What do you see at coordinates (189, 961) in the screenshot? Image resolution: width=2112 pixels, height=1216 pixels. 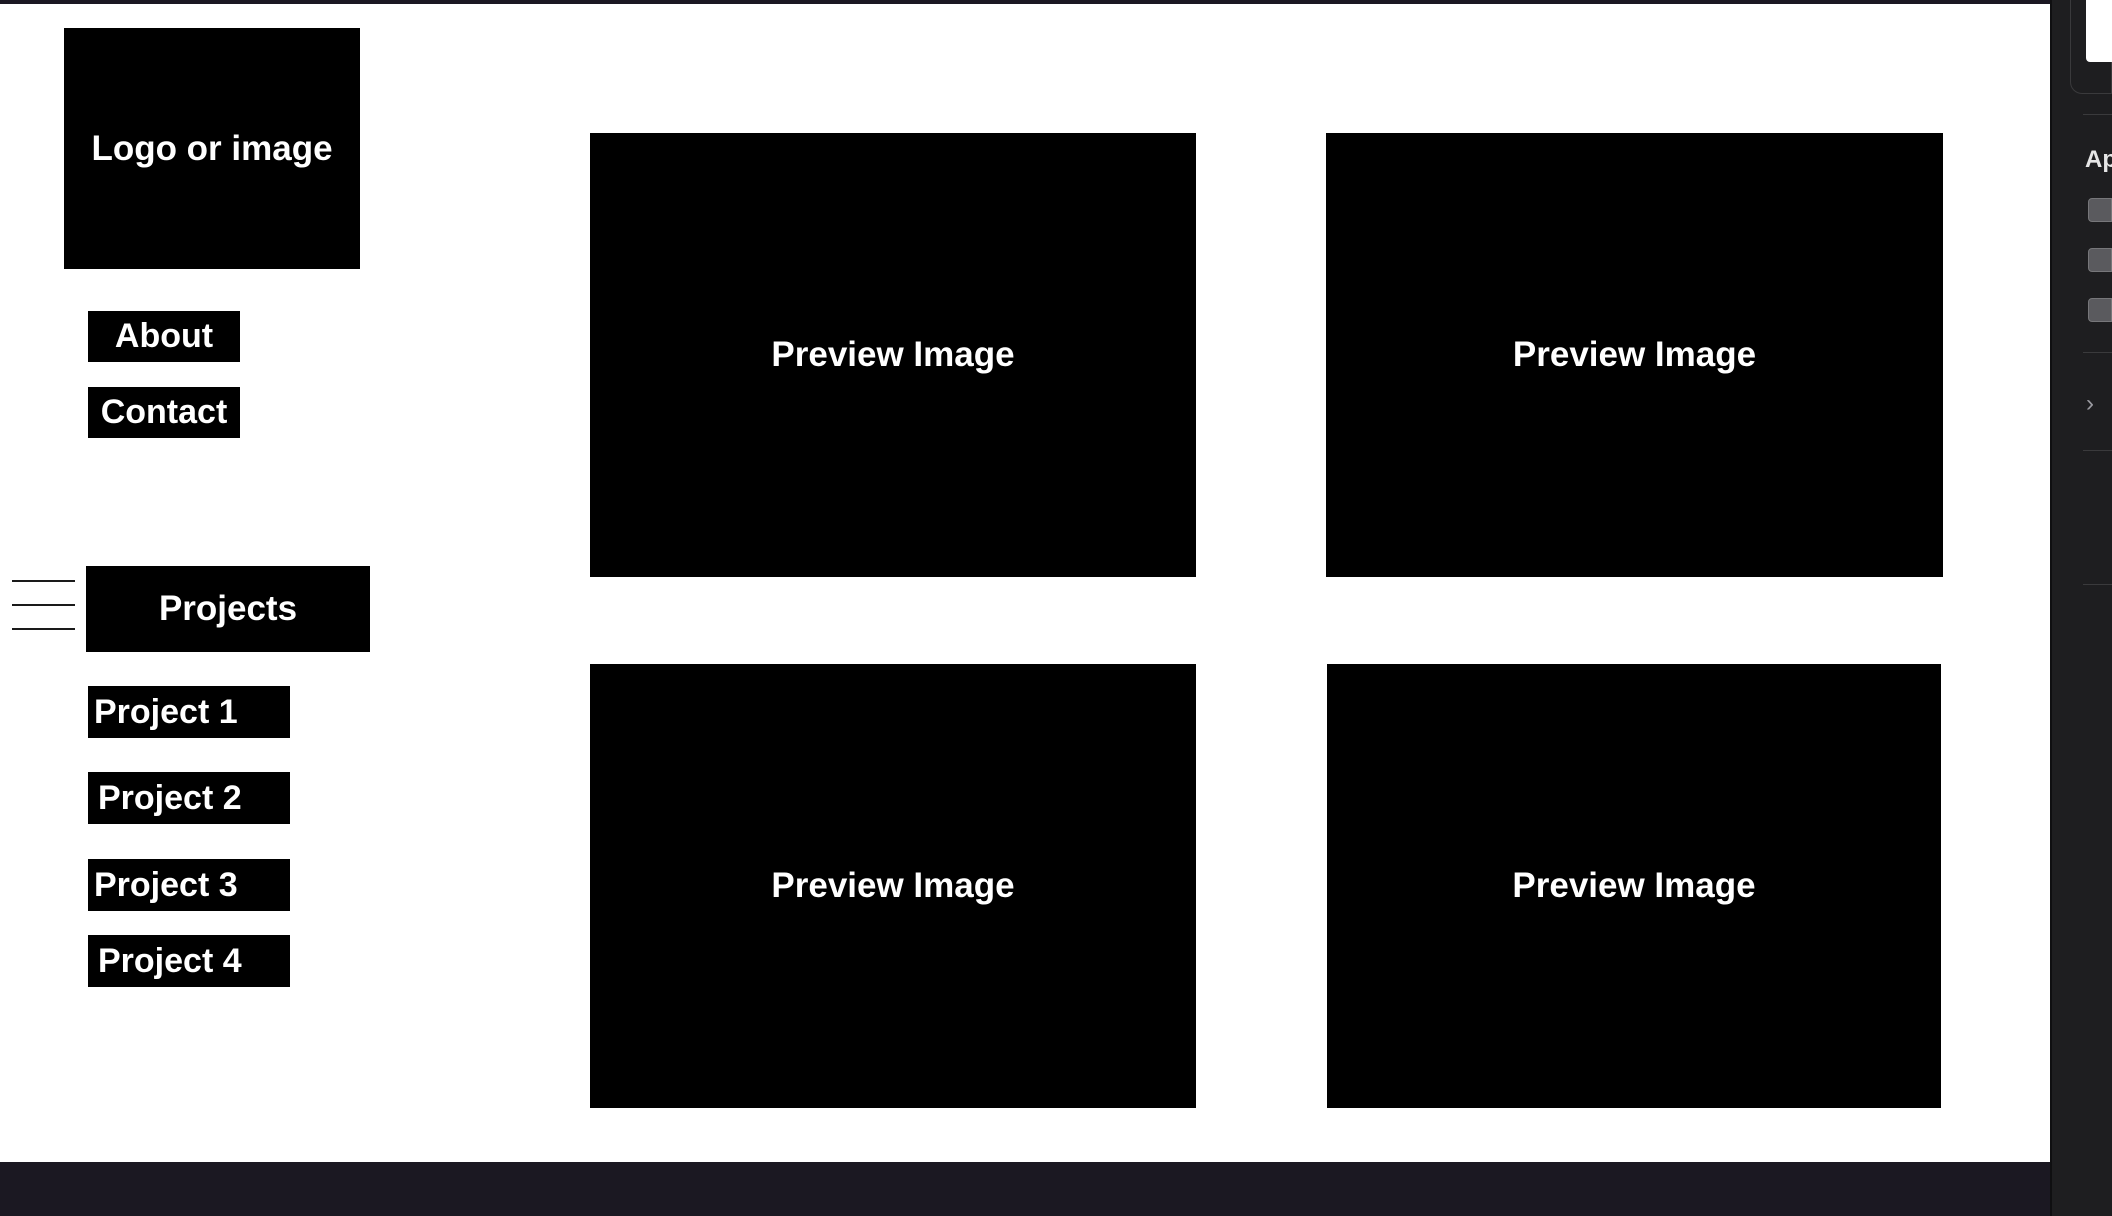 I see `project-link-4: Project 4` at bounding box center [189, 961].